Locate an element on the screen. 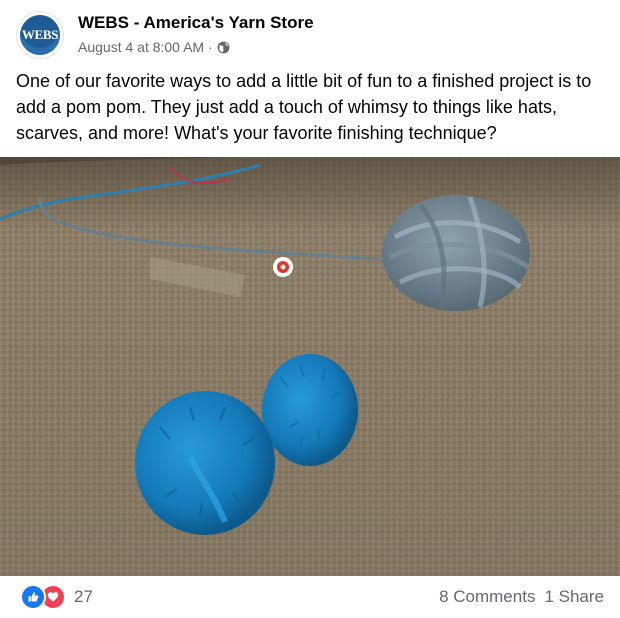  globe-icon is located at coordinates (223, 47).